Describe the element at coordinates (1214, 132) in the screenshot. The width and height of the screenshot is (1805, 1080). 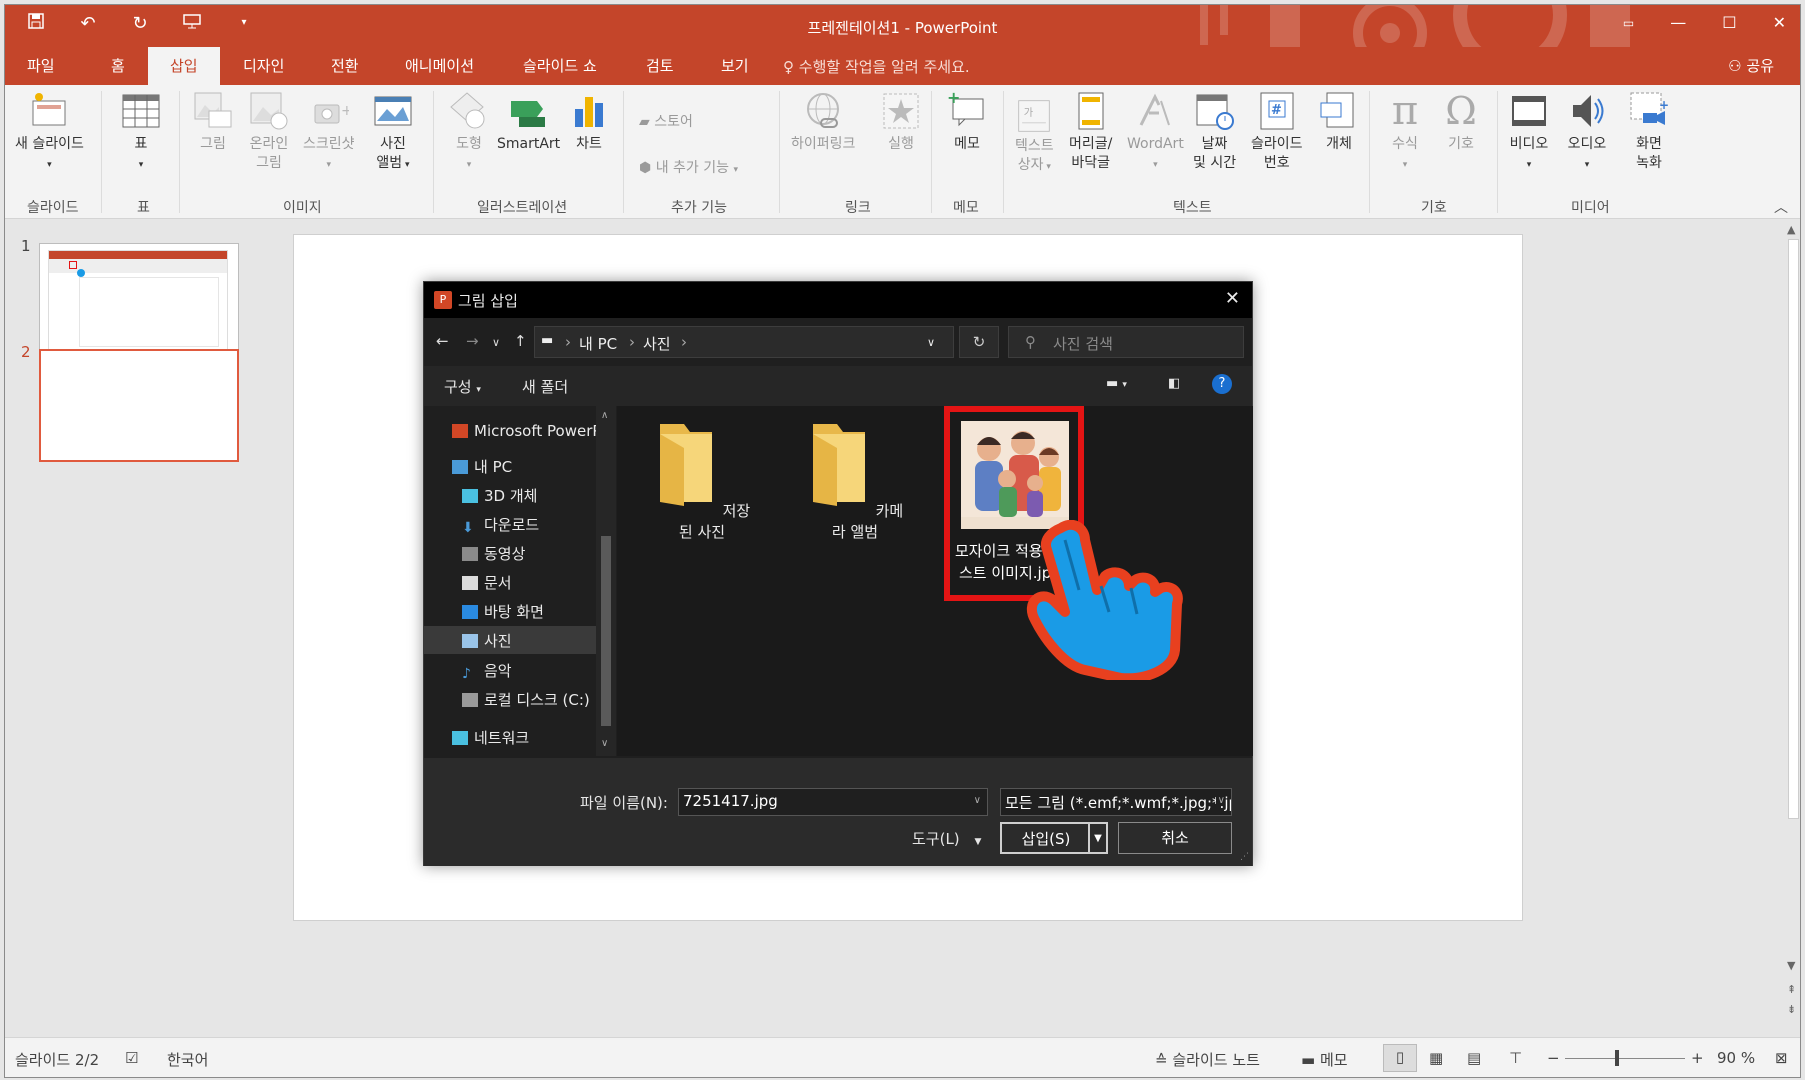
I see `date-time-button: 날짜 및 시간` at that location.